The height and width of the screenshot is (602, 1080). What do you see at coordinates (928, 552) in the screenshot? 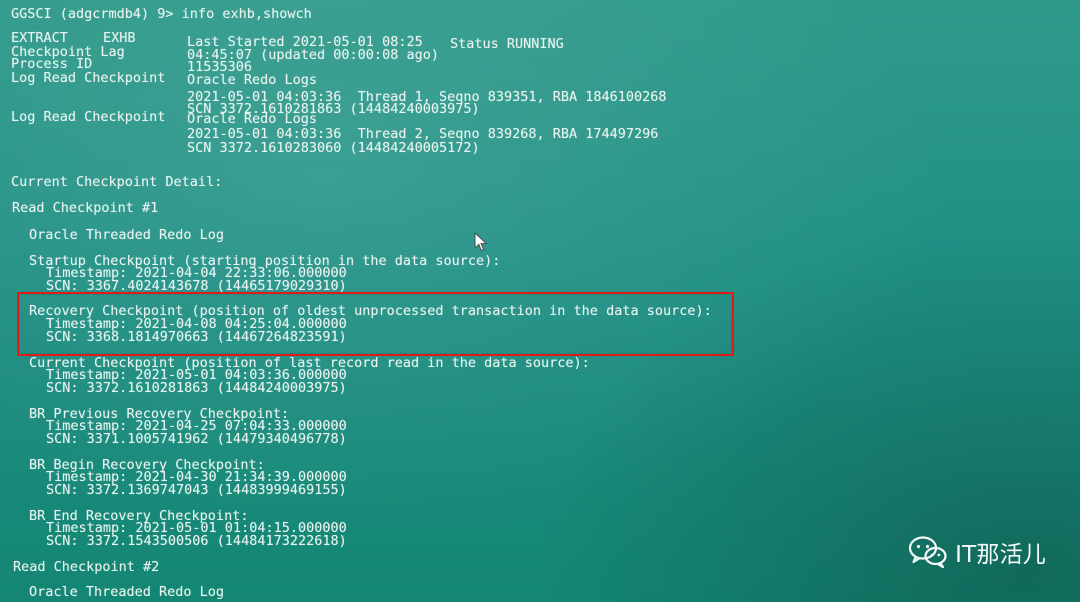
I see `wechat-icon` at bounding box center [928, 552].